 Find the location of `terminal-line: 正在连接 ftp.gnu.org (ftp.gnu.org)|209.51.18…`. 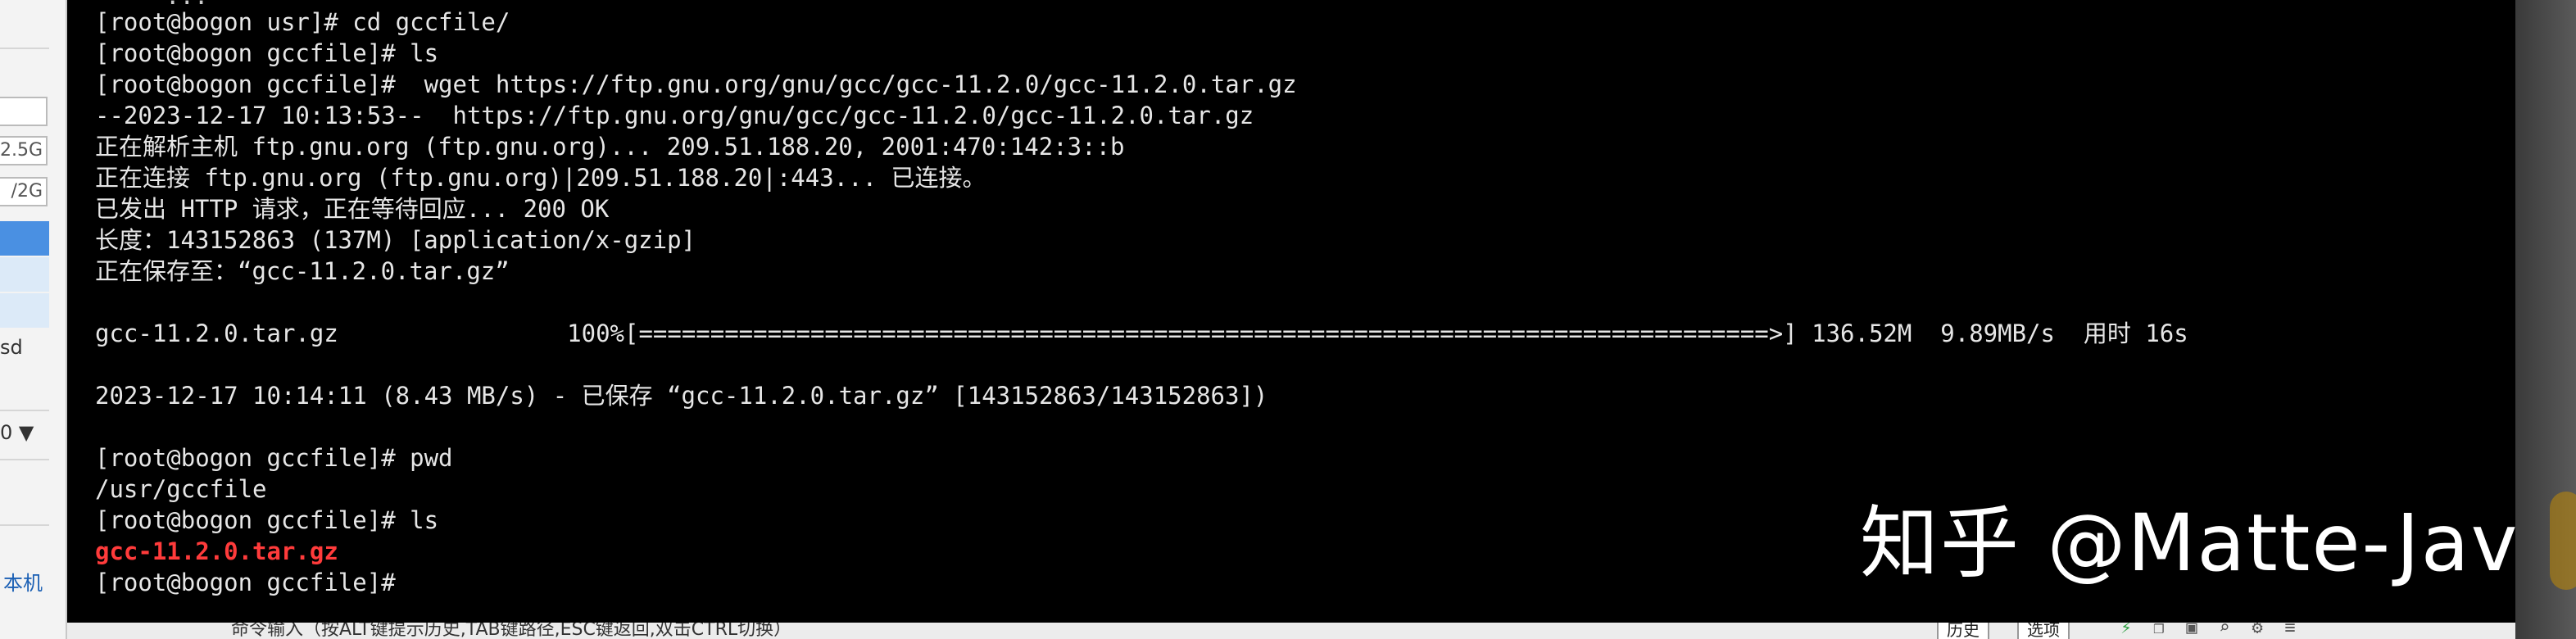

terminal-line: 正在连接 ftp.gnu.org (ftp.gnu.org)|209.51.18… is located at coordinates (540, 178).